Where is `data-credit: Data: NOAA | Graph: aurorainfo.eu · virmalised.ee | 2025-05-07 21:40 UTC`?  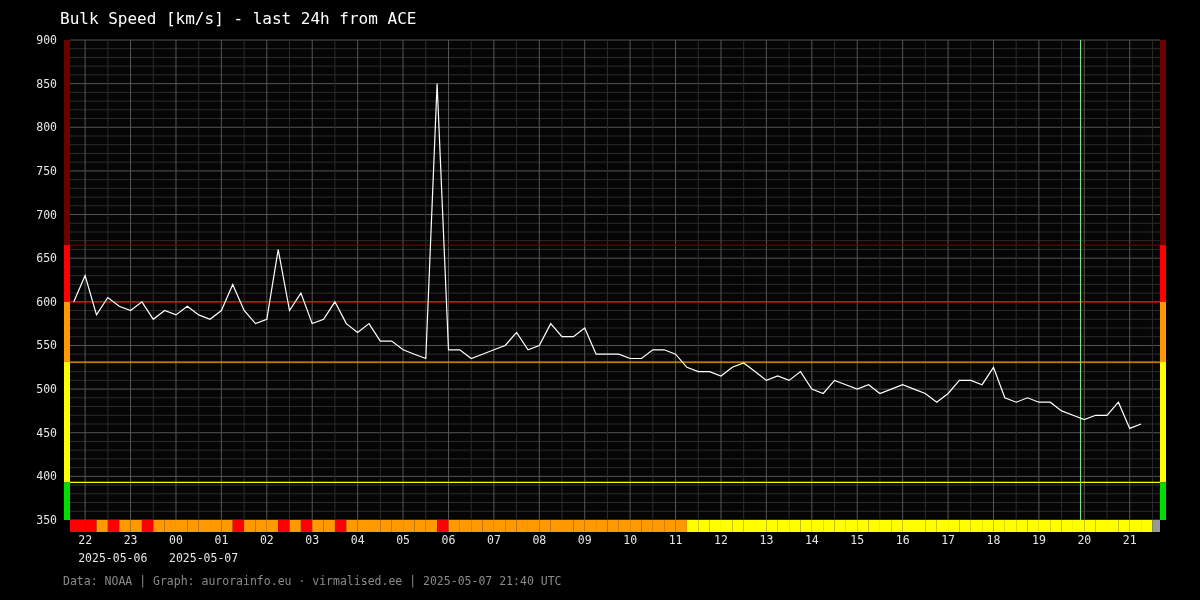 data-credit: Data: NOAA | Graph: aurorainfo.eu · virmalised.ee | 2025-05-07 21:40 UTC is located at coordinates (312, 581).